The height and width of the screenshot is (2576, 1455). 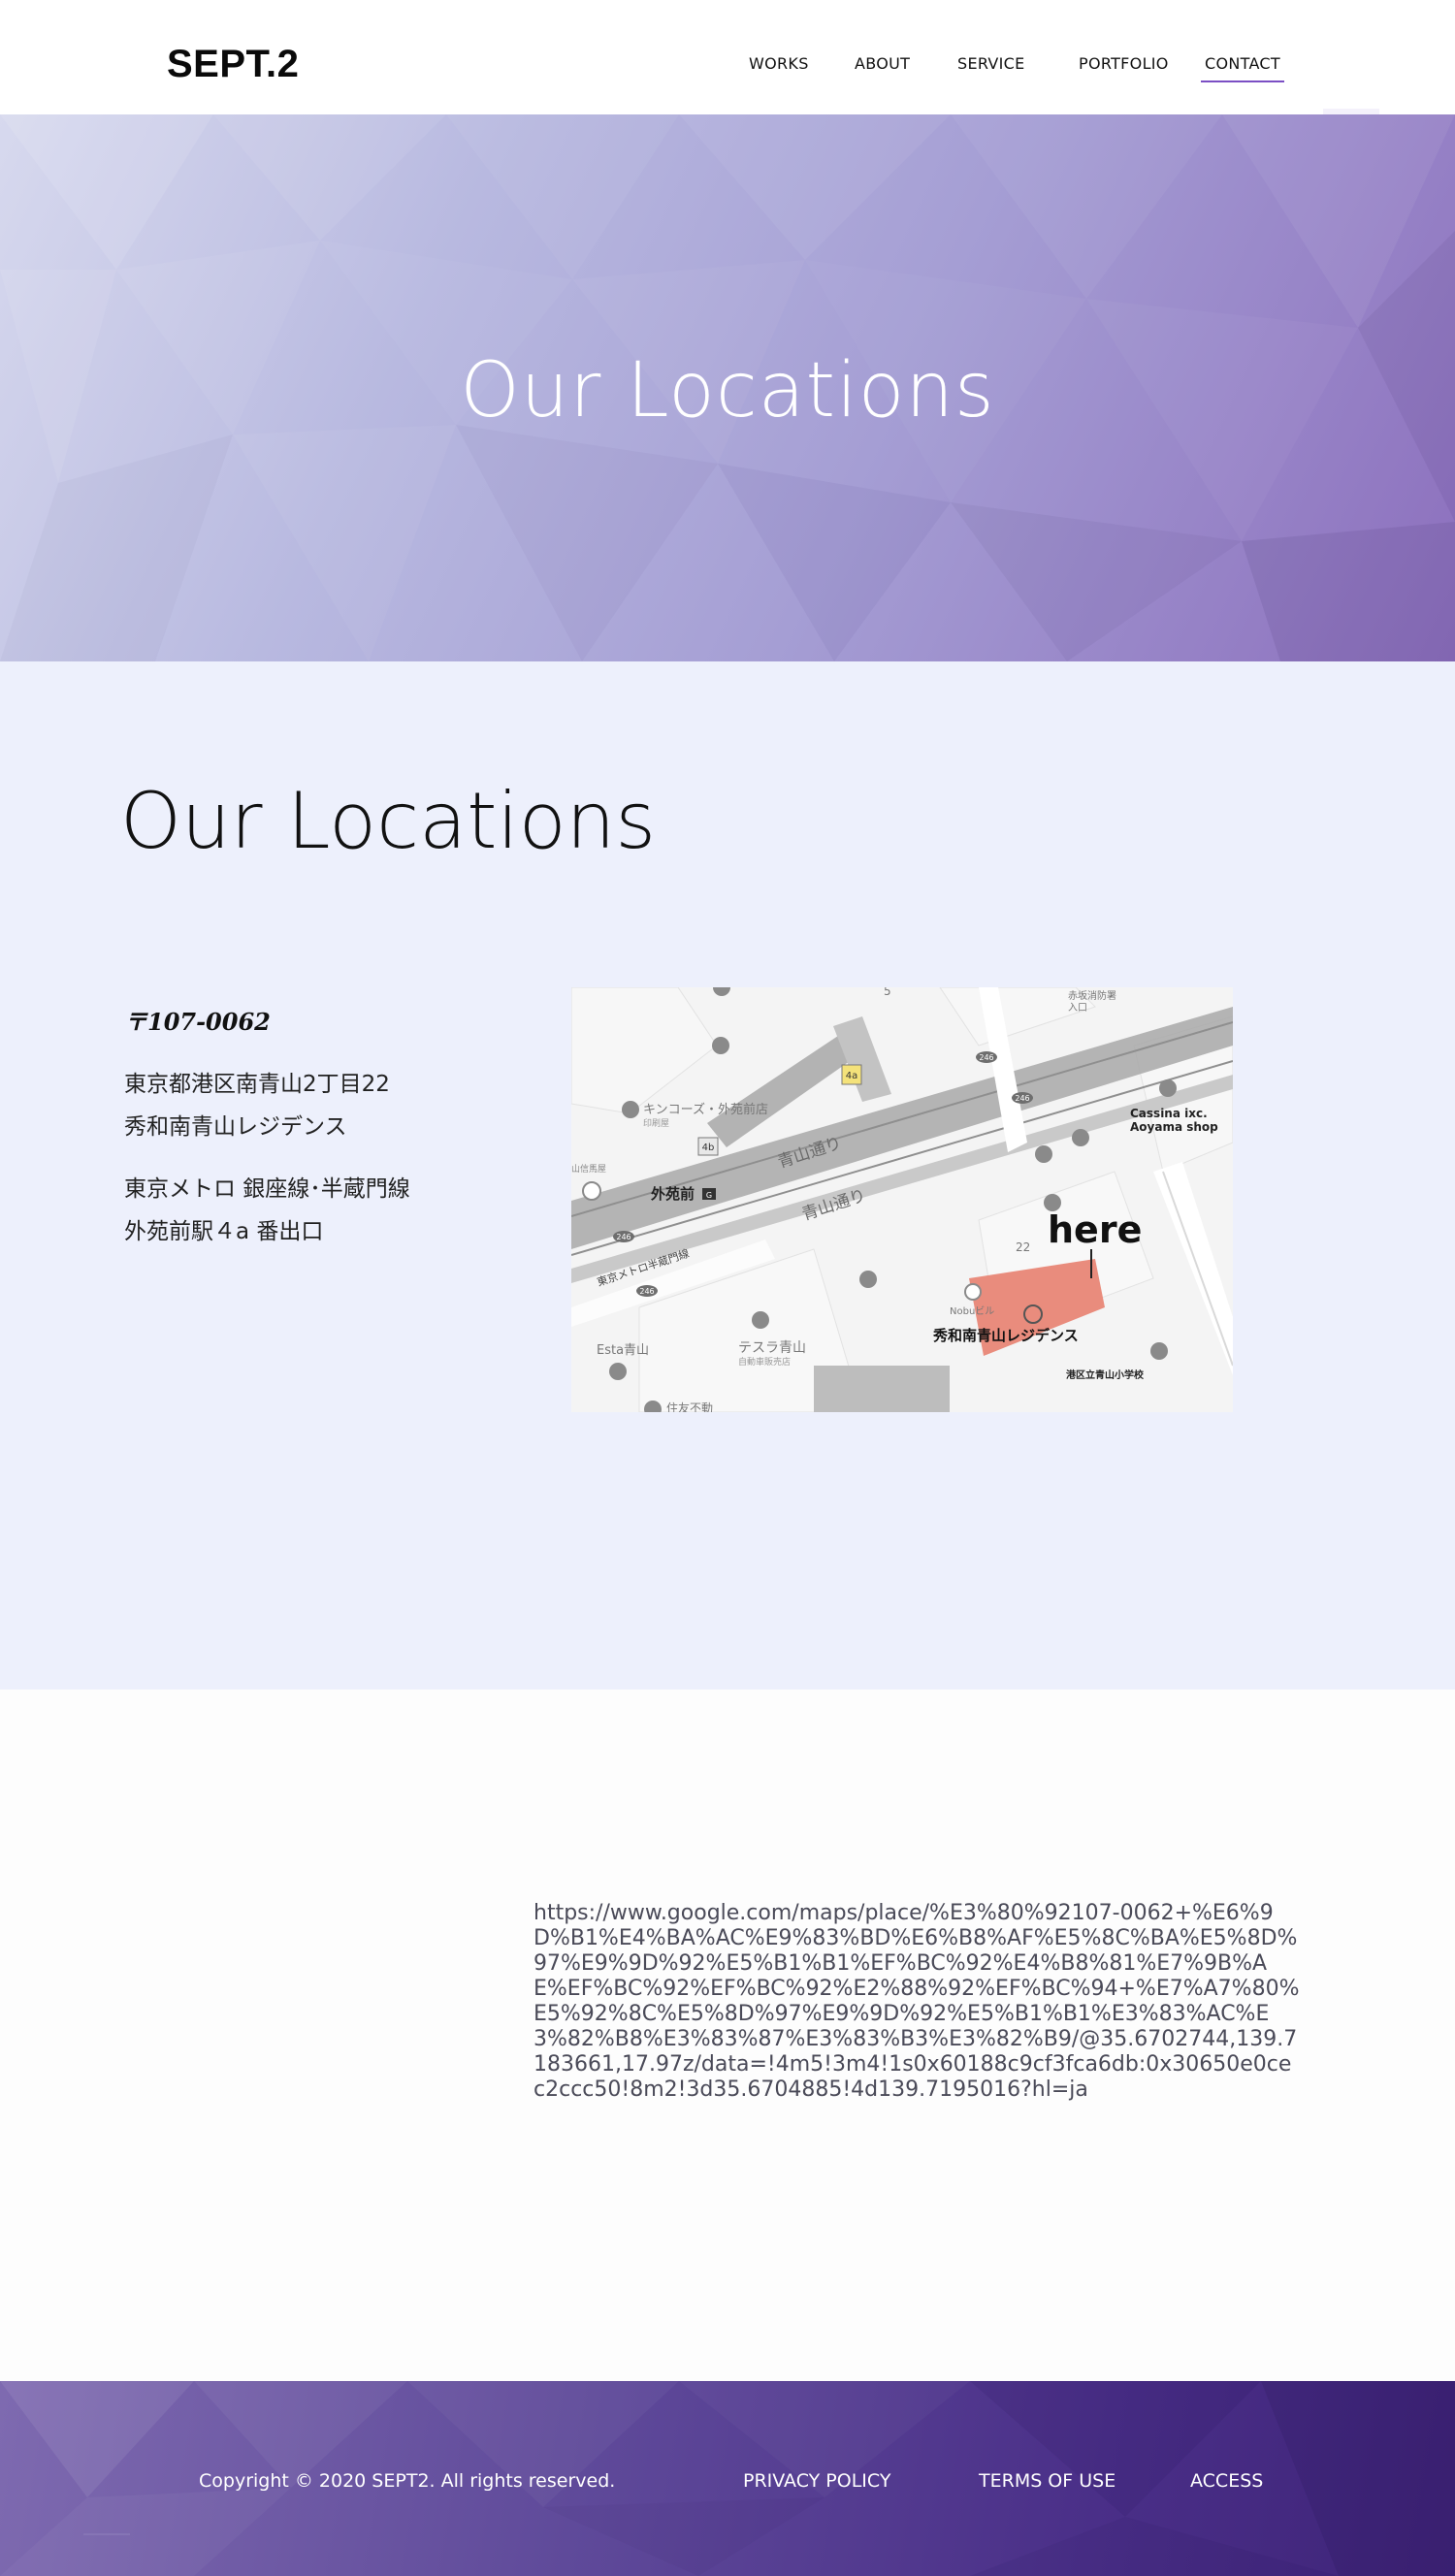 What do you see at coordinates (623, 1350) in the screenshot?
I see `map-label: Esta青山` at bounding box center [623, 1350].